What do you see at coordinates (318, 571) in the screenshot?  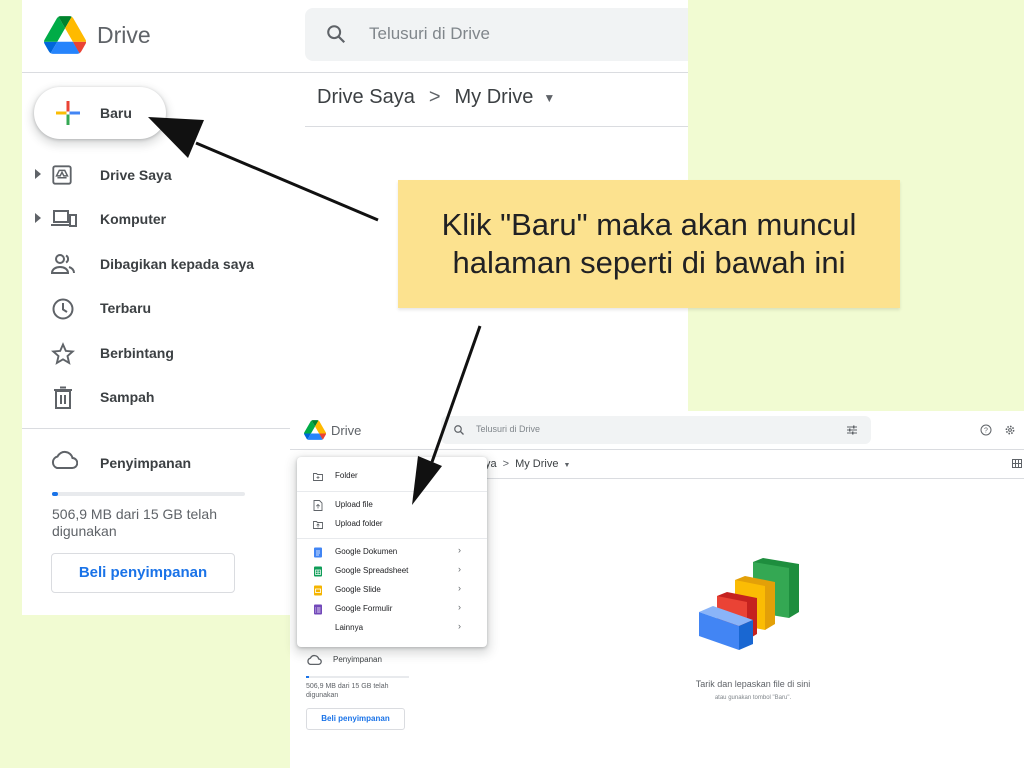 I see `sheets-icon` at bounding box center [318, 571].